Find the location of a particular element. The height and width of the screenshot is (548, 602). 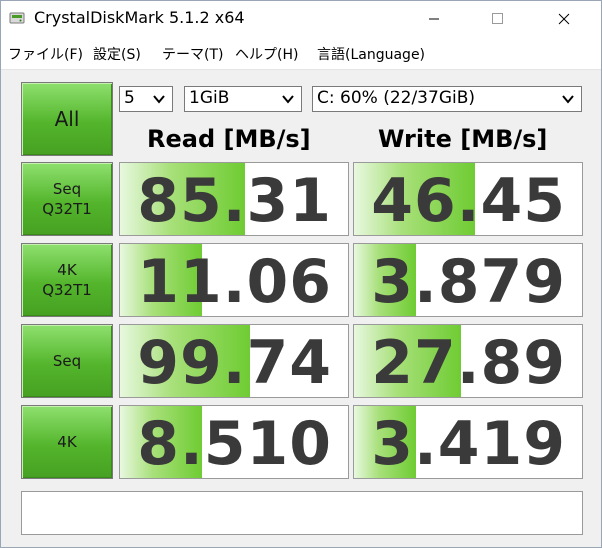

seq-read-result: 99.74 is located at coordinates (234, 361).